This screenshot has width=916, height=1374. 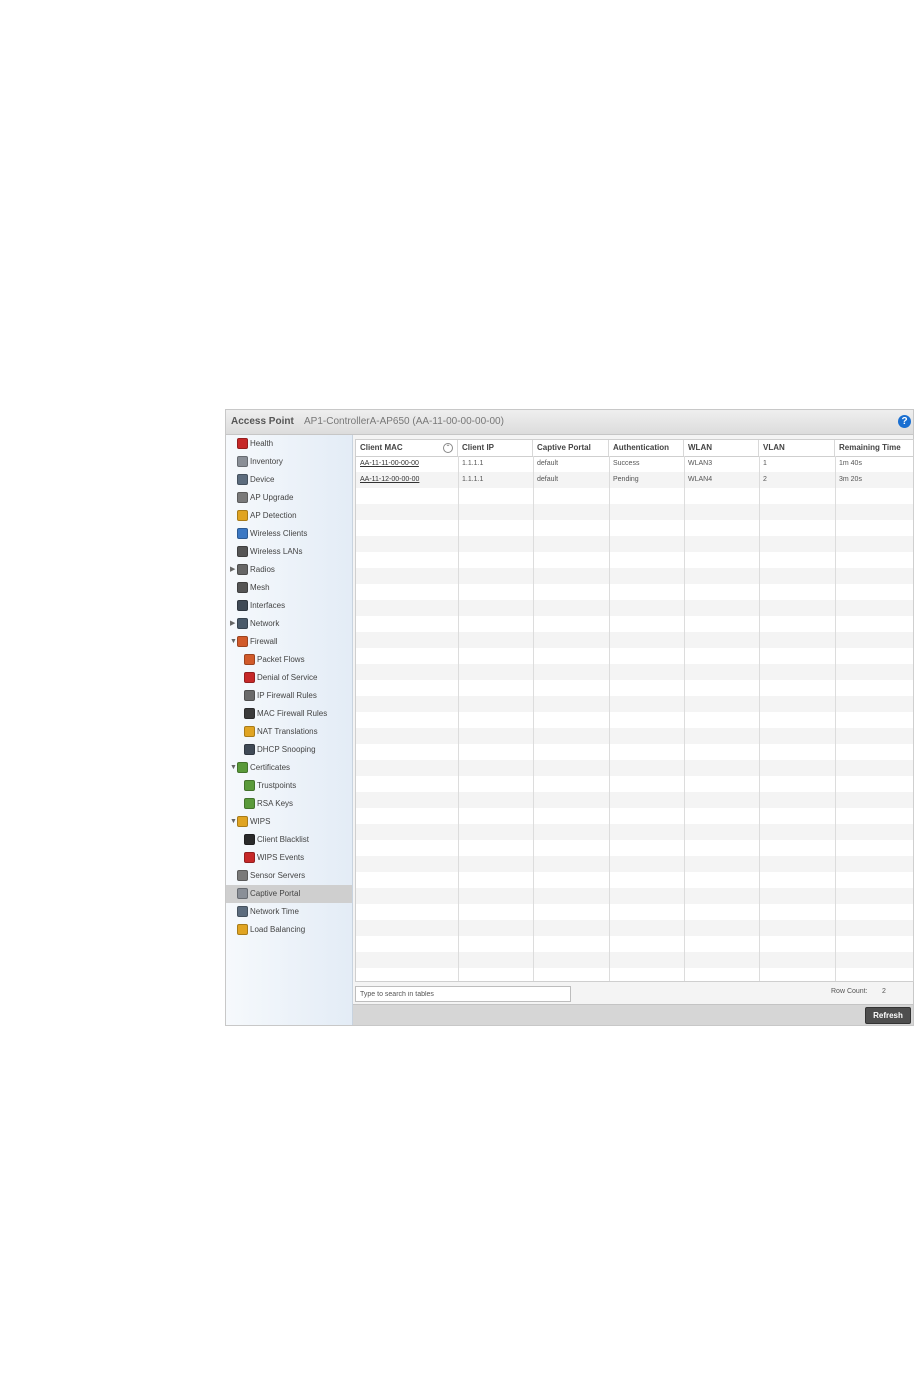 What do you see at coordinates (242, 929) in the screenshot?
I see `load-balancing-icon` at bounding box center [242, 929].